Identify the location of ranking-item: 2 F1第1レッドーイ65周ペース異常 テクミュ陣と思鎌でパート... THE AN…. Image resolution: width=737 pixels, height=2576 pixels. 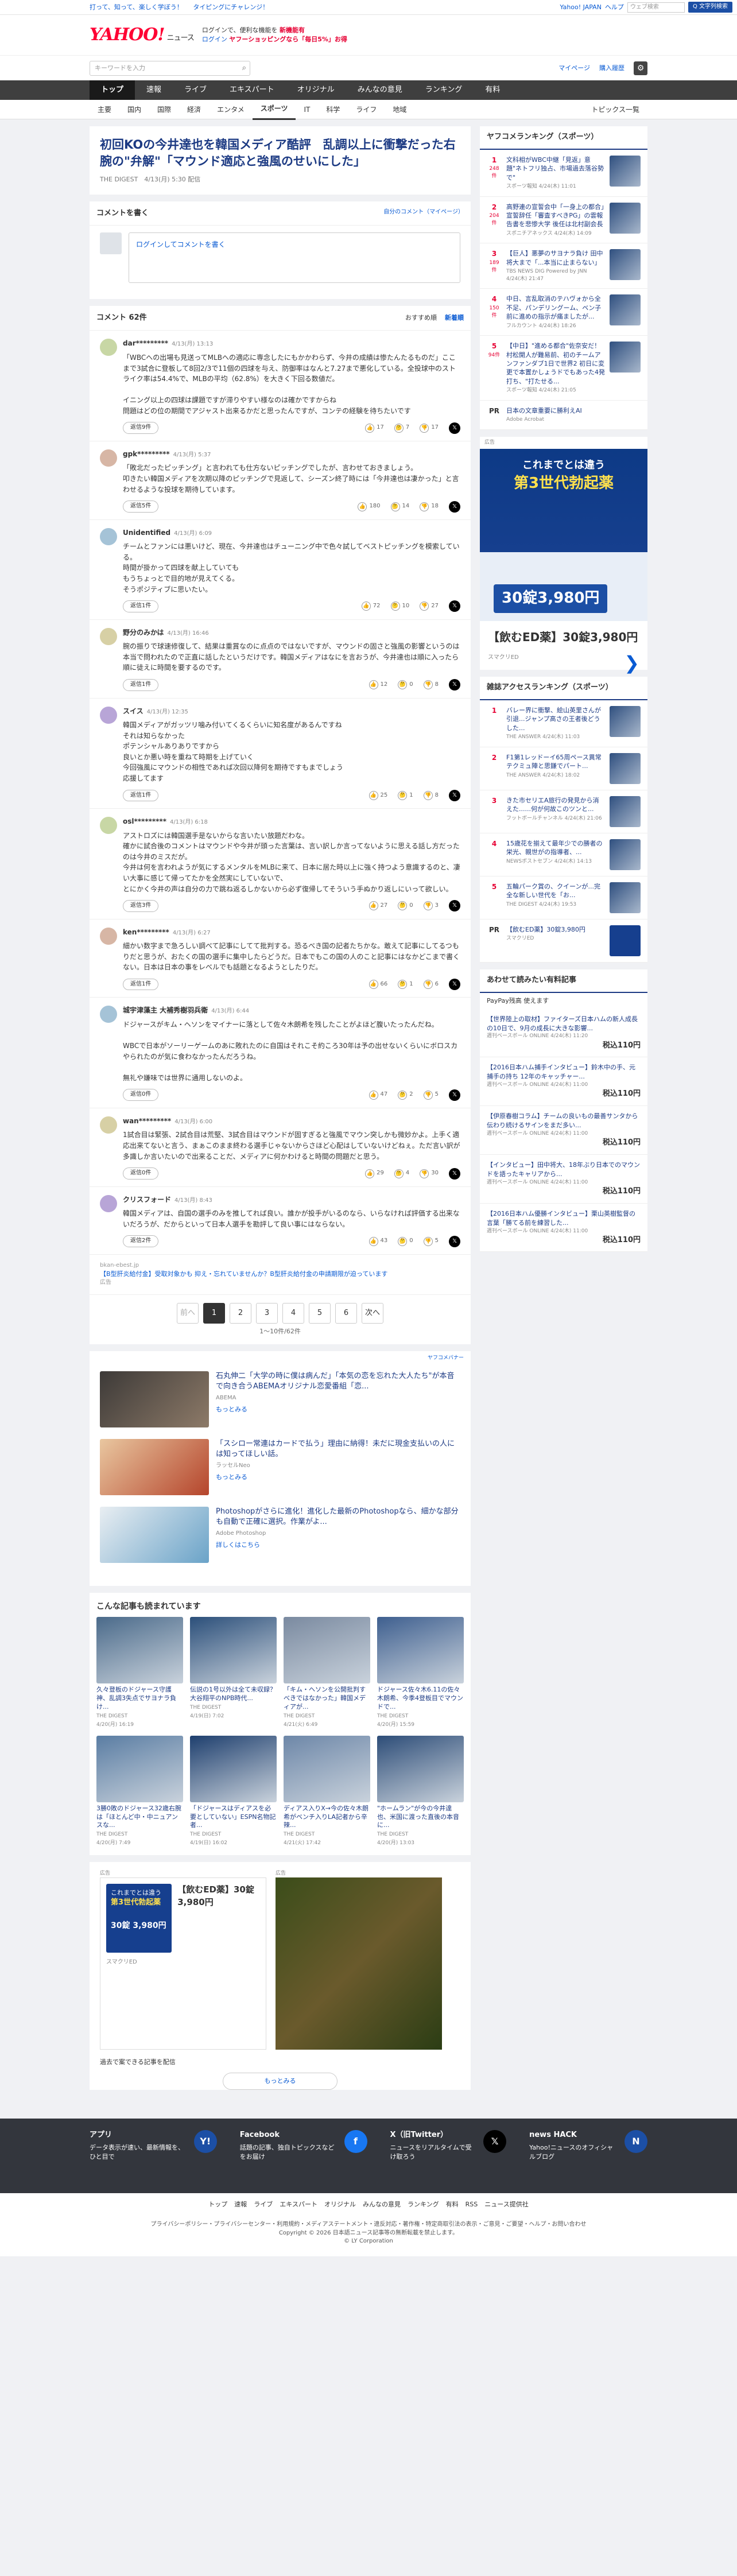
(564, 768).